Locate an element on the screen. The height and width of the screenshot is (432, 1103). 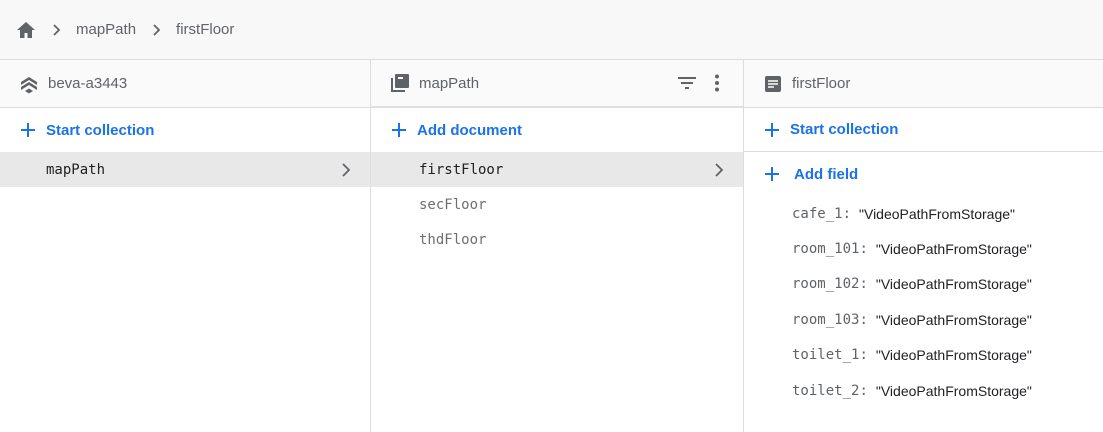
field-row: toilet_1: "VideoPathFromStorage" is located at coordinates (923, 355).